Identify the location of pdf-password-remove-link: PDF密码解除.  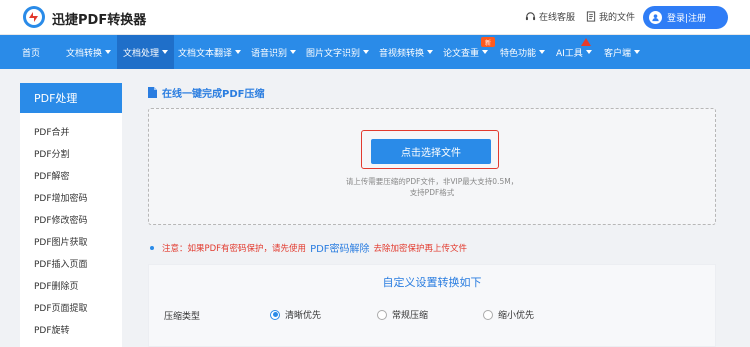
(339, 247).